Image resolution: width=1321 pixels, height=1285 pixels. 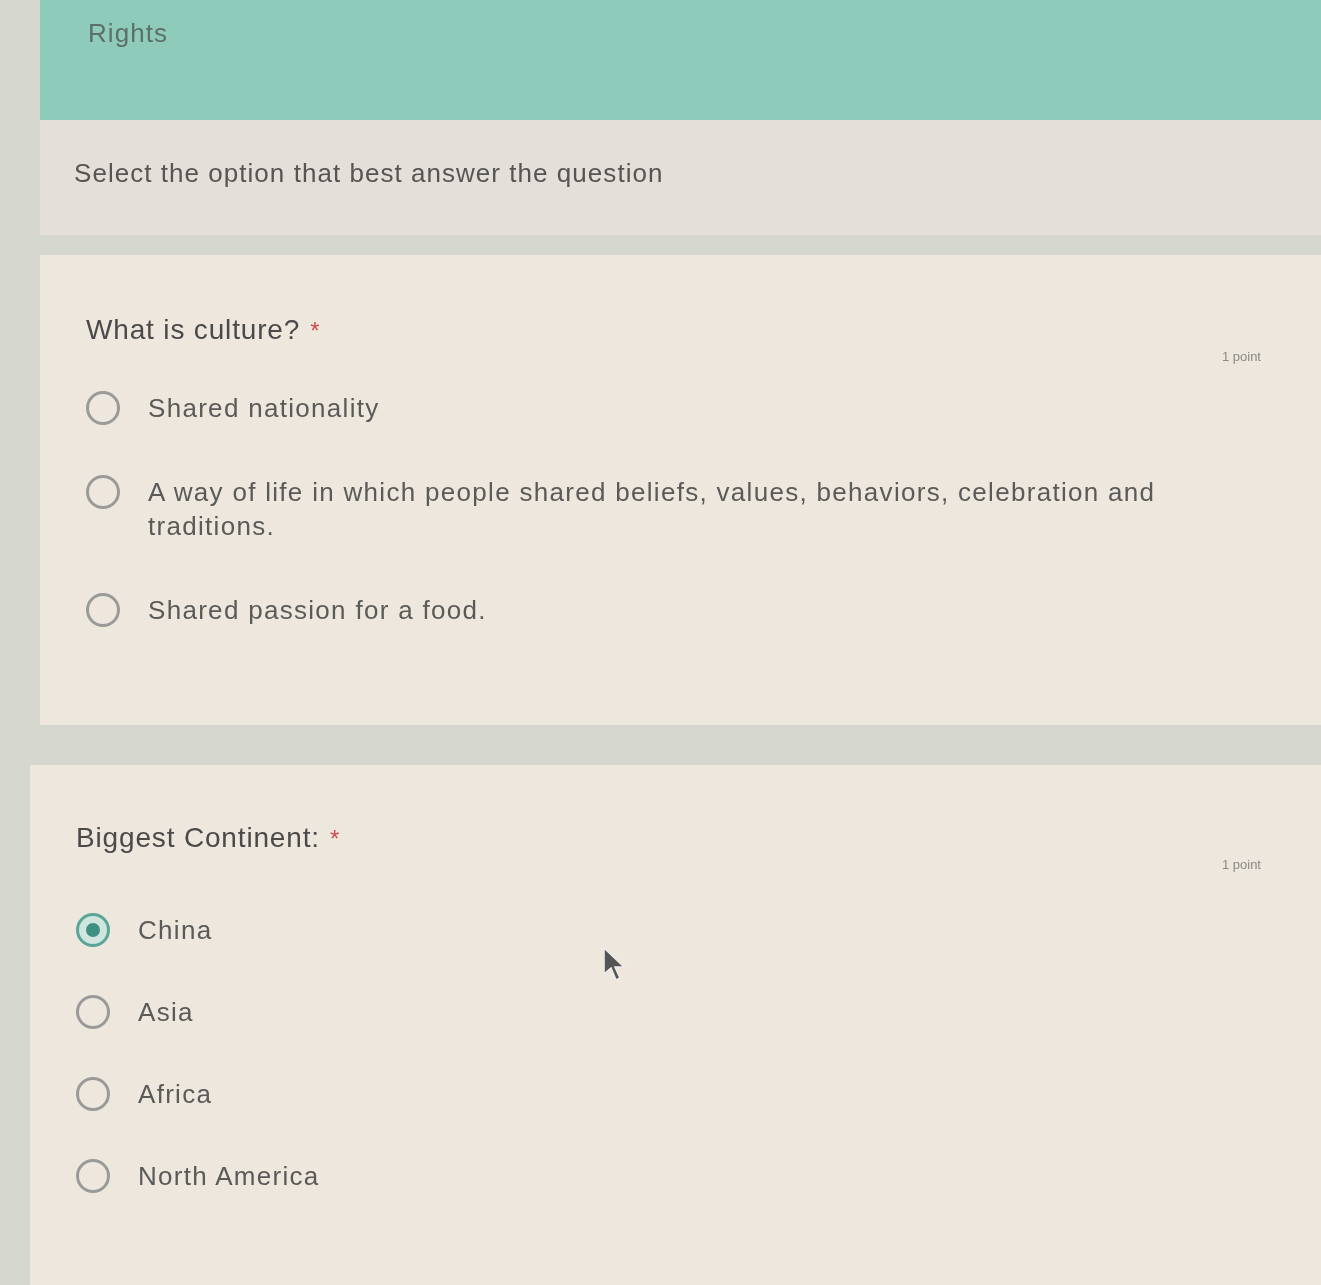 What do you see at coordinates (229, 1176) in the screenshot?
I see `option-label: North America` at bounding box center [229, 1176].